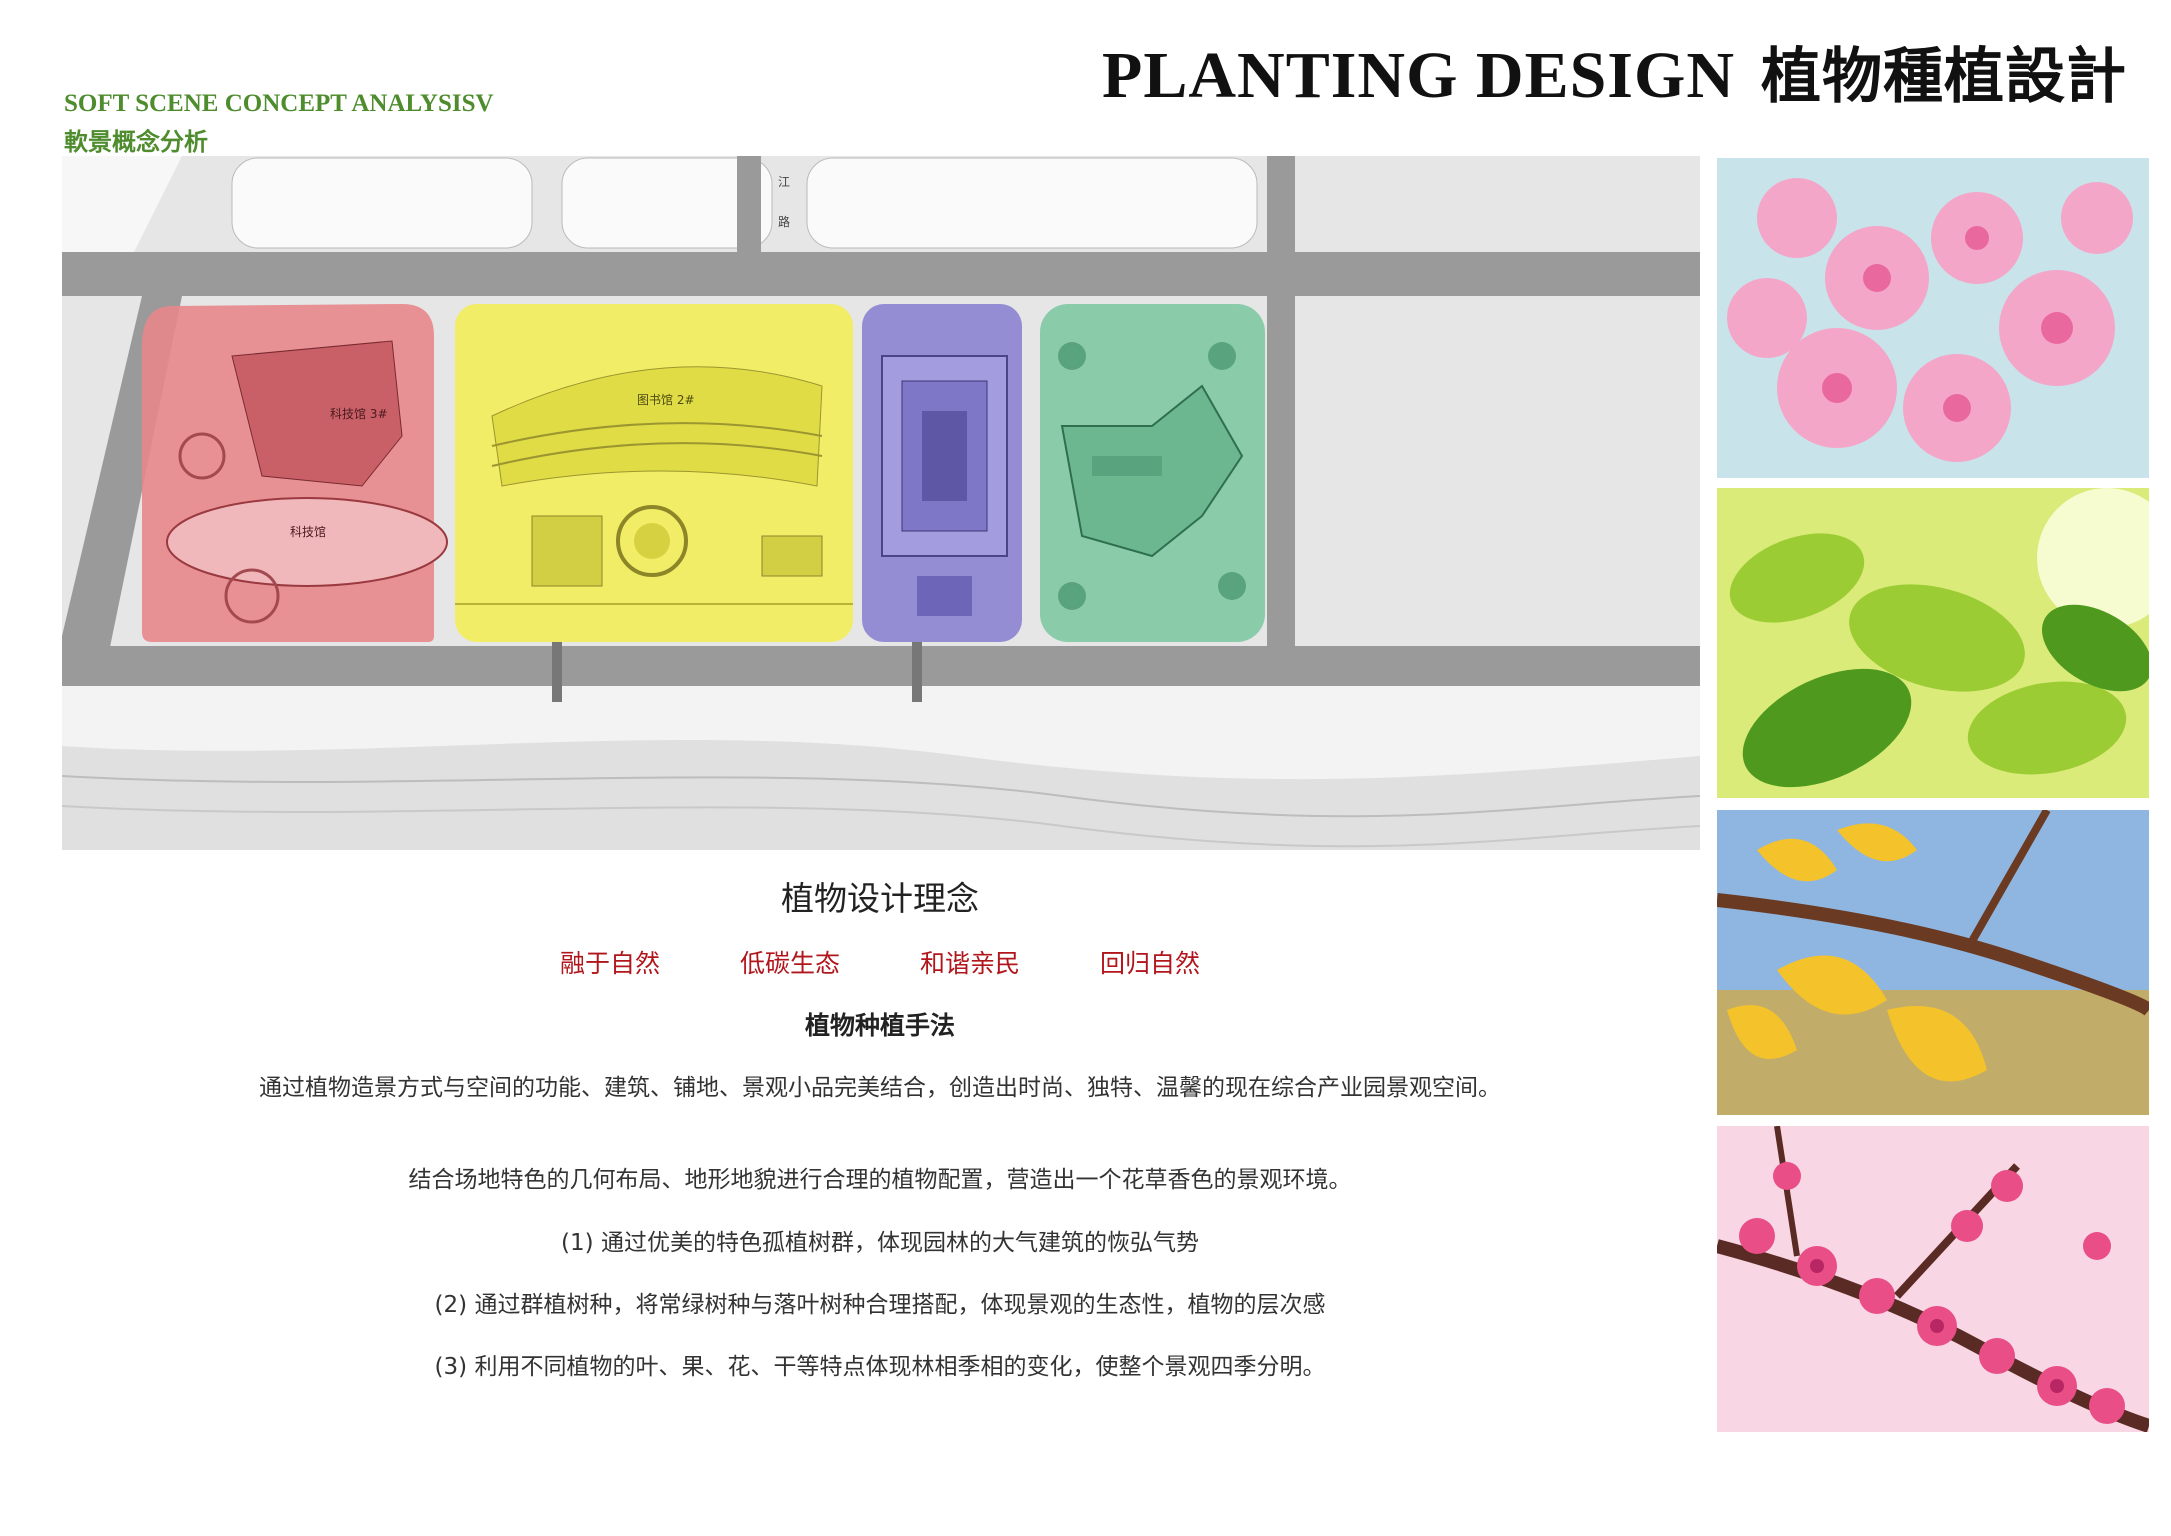  Describe the element at coordinates (880, 1243) in the screenshot. I see `list-item-1: (1) 通过优美的特色孤植树群，体现园林的大气建筑的恢弘气势` at that location.